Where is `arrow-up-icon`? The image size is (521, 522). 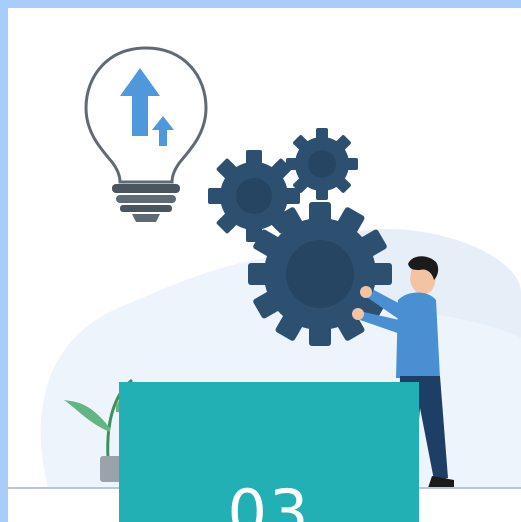 arrow-up-icon is located at coordinates (147, 107).